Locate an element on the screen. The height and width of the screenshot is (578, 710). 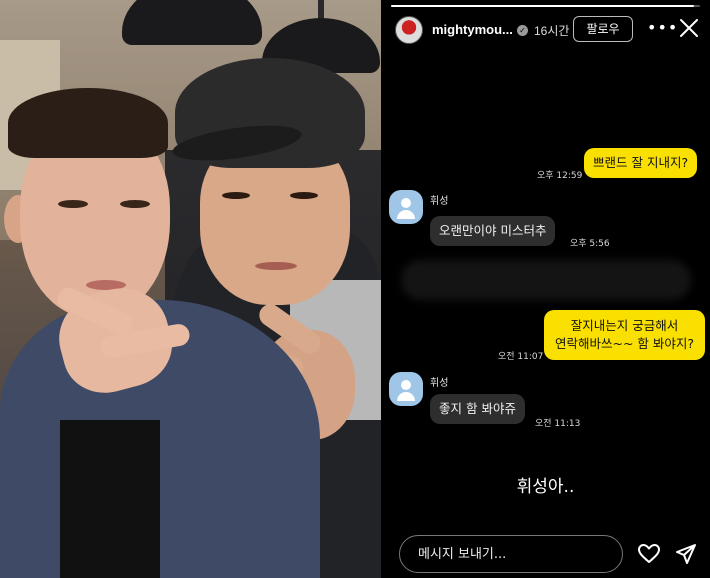
sent-message: 잘지내는지 궁금해서 연락해바쓰~~ 함 봐야지? is located at coordinates (625, 335).